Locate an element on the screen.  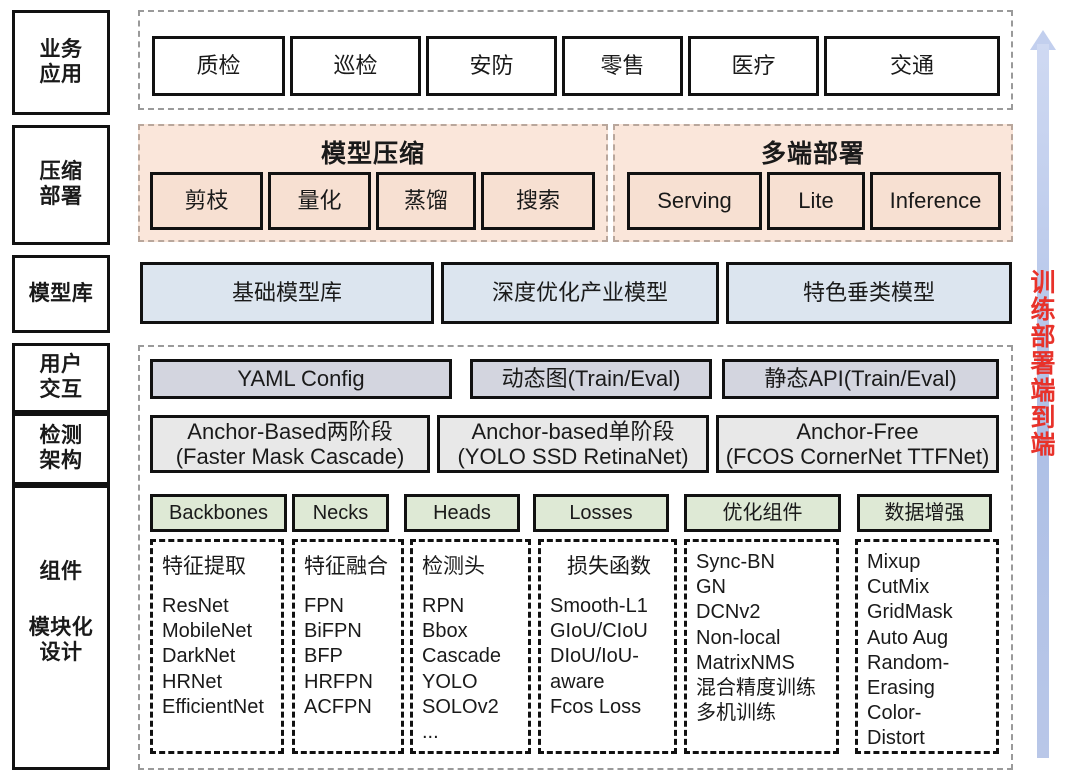
compression-item: 搜索 is located at coordinates (538, 201).